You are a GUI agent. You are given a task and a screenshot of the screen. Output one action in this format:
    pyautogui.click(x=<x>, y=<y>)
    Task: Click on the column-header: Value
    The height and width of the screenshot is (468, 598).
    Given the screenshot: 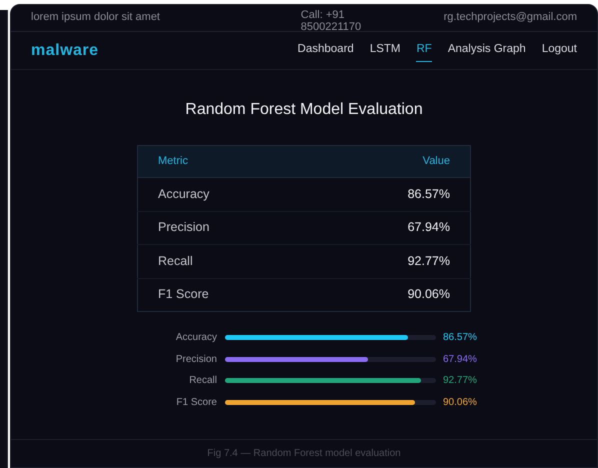 What is the action you would take?
    pyautogui.click(x=391, y=162)
    